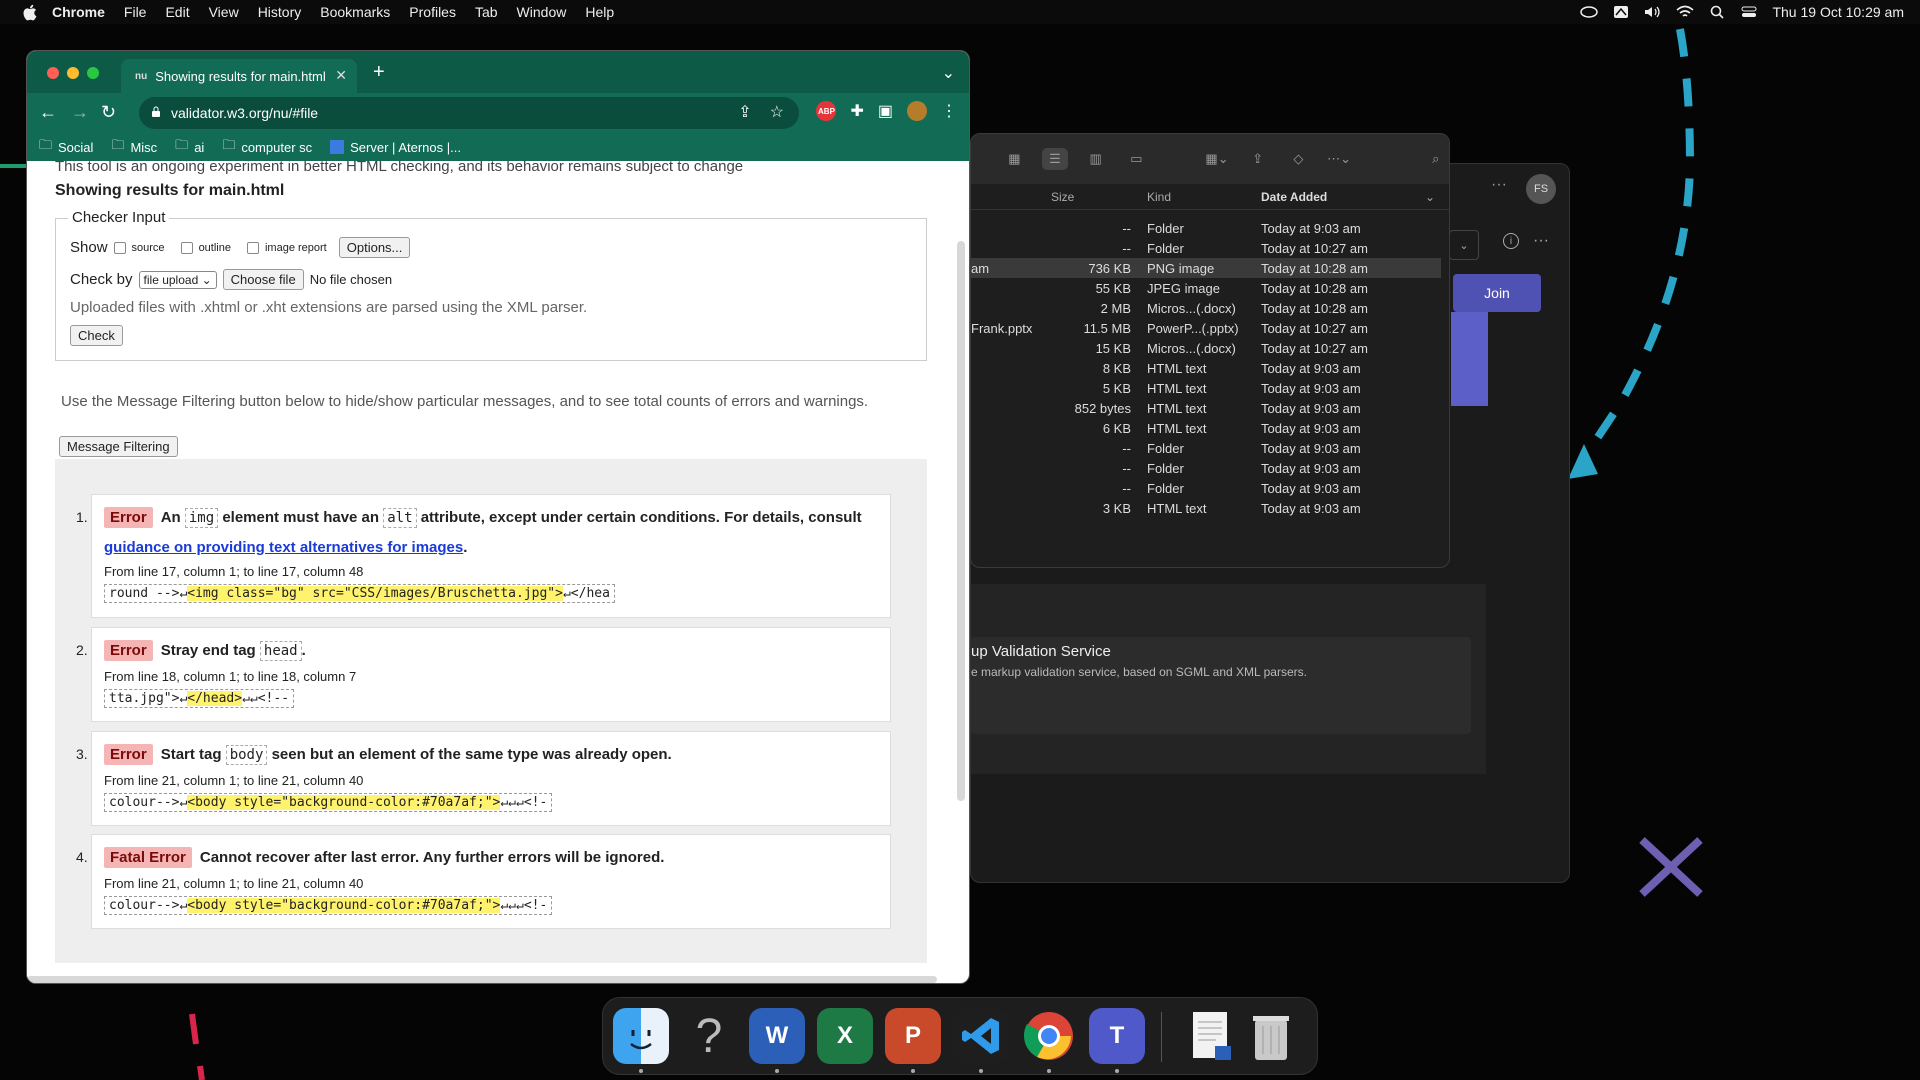  What do you see at coordinates (53, 73) in the screenshot?
I see `close-window-button` at bounding box center [53, 73].